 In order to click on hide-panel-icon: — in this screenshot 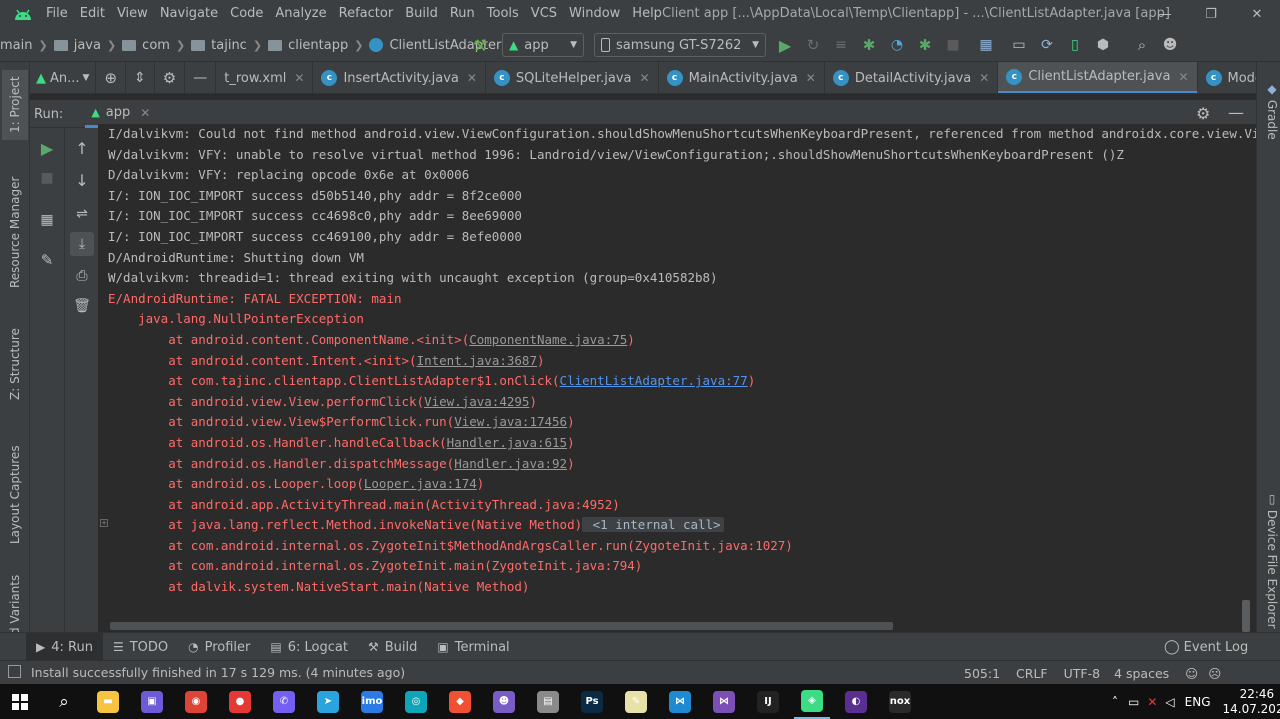, I will do `click(1236, 112)`.